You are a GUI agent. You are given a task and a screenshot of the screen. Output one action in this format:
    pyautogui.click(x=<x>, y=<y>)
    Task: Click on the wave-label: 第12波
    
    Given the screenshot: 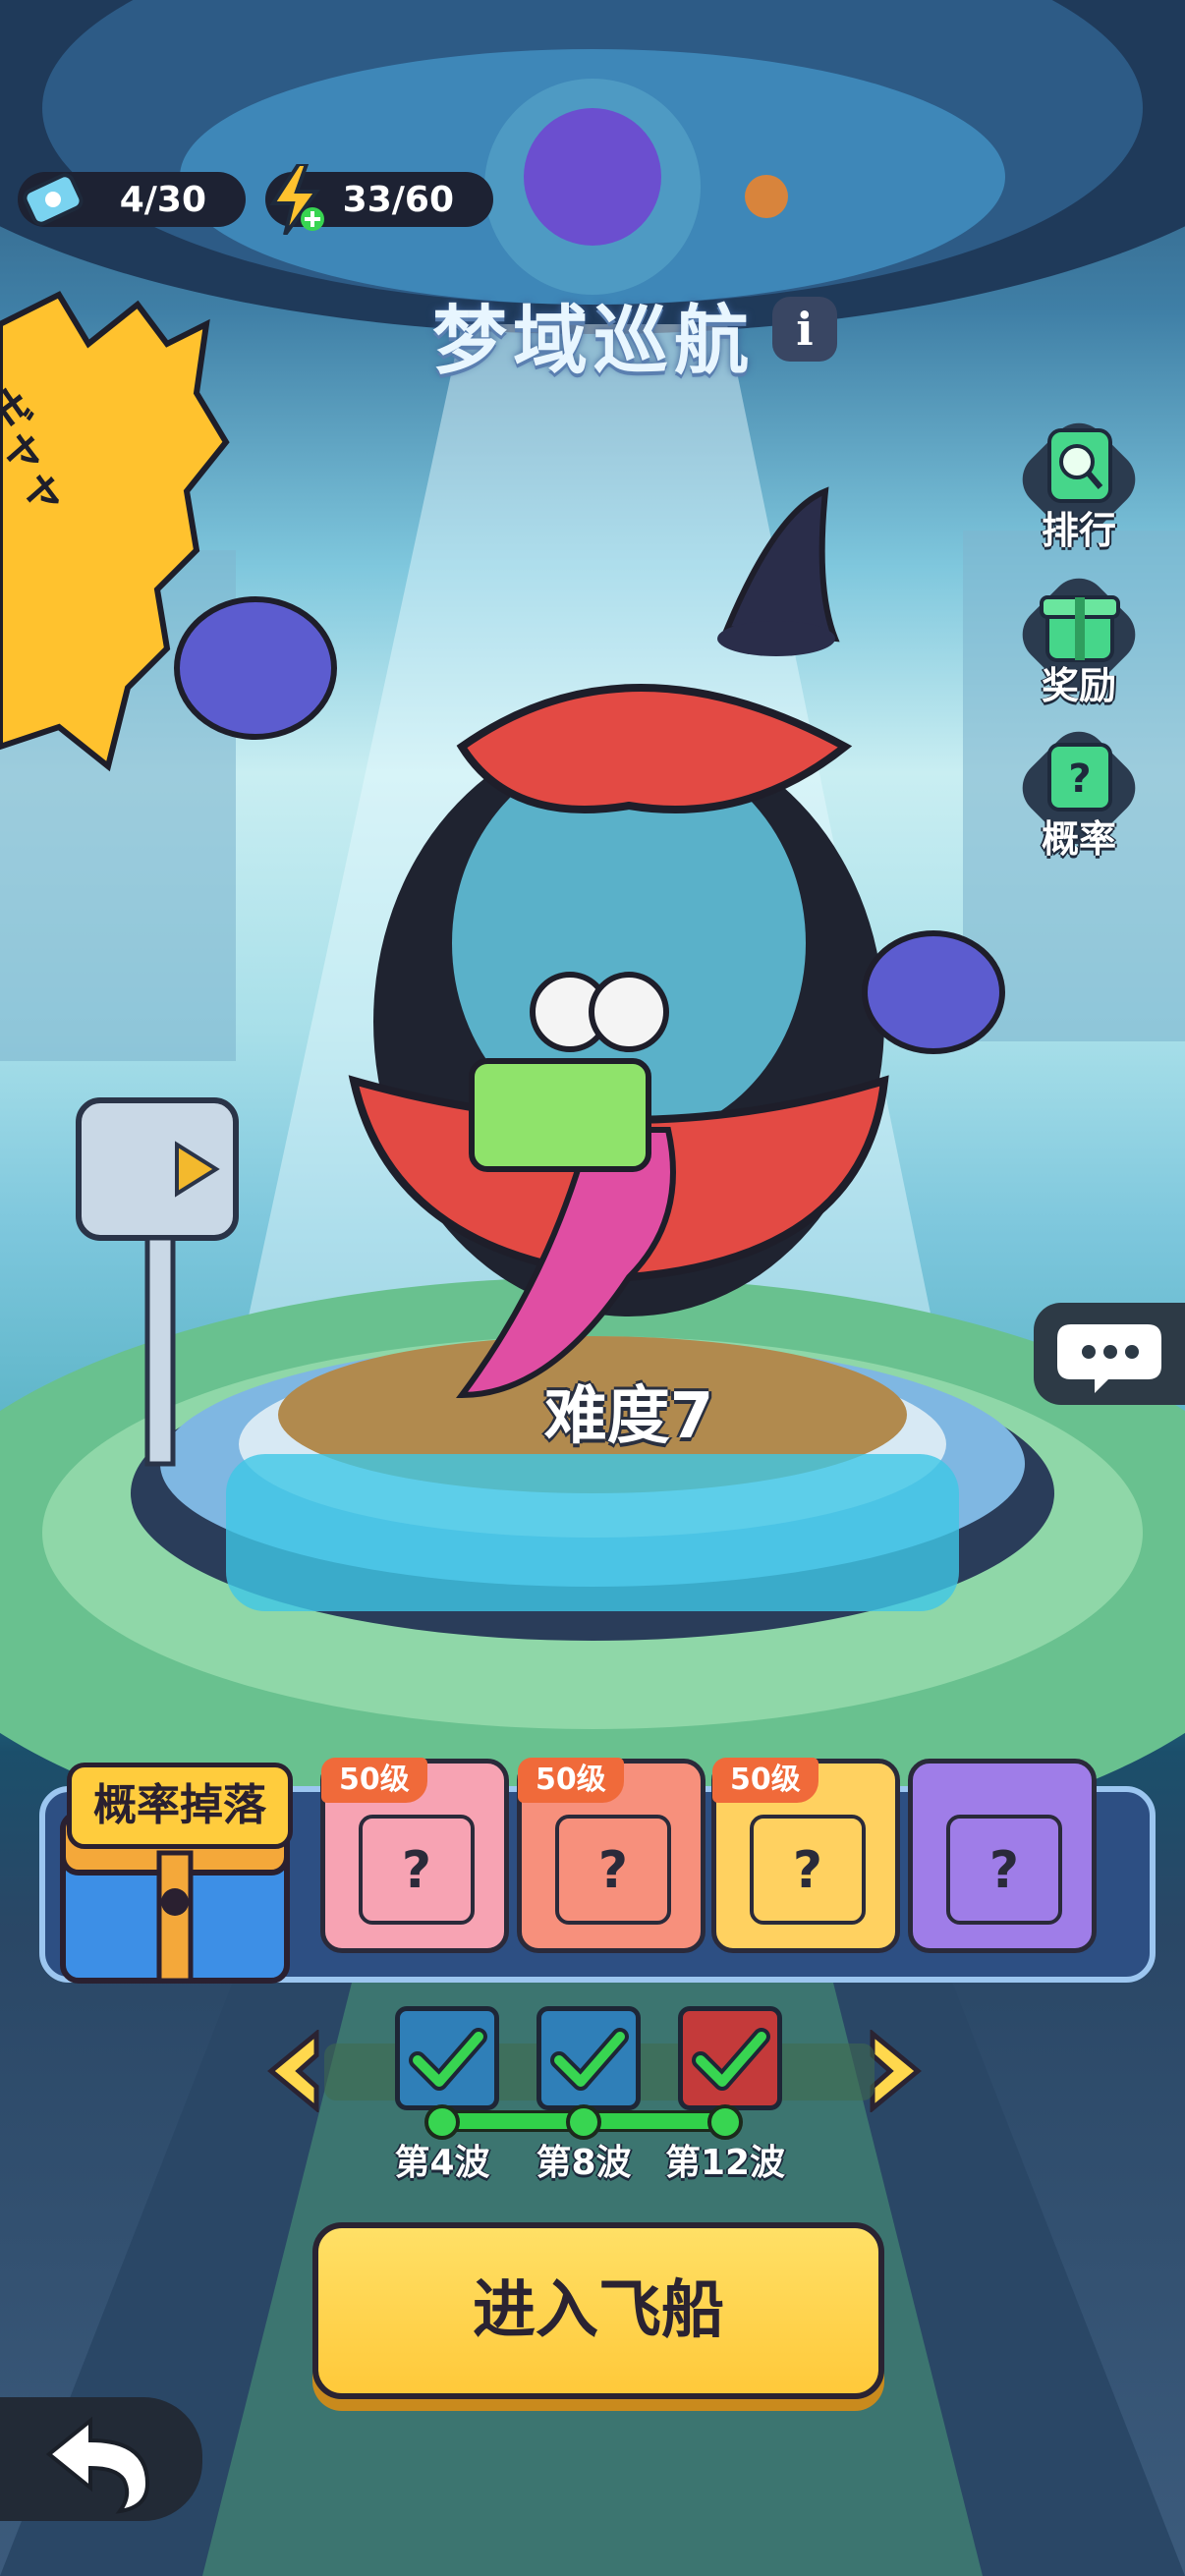 What is the action you would take?
    pyautogui.click(x=725, y=2163)
    